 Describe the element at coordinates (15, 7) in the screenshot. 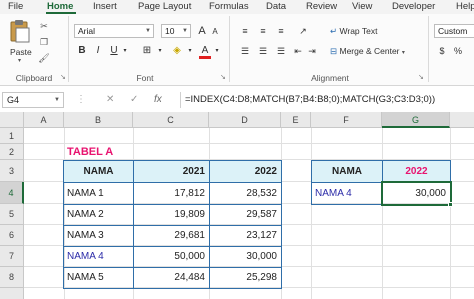

I see `tab-file: File` at that location.